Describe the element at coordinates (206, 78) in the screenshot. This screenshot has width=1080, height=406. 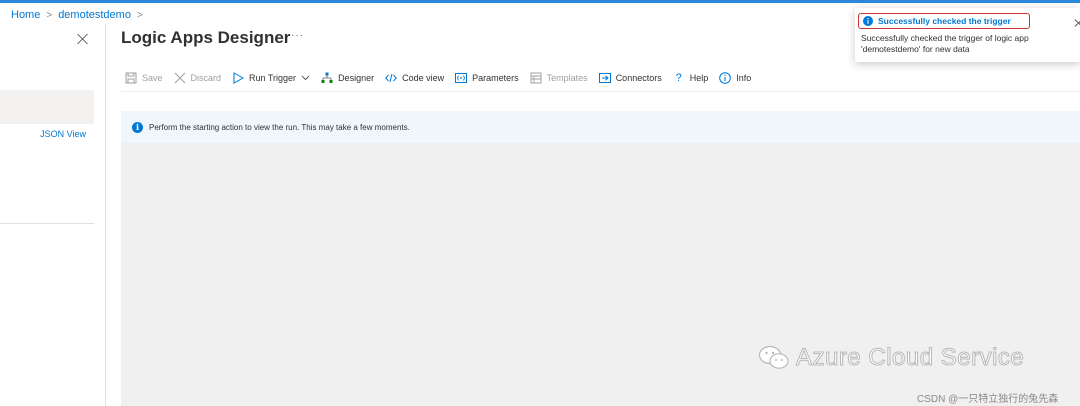
I see `discard-label: Discard` at that location.